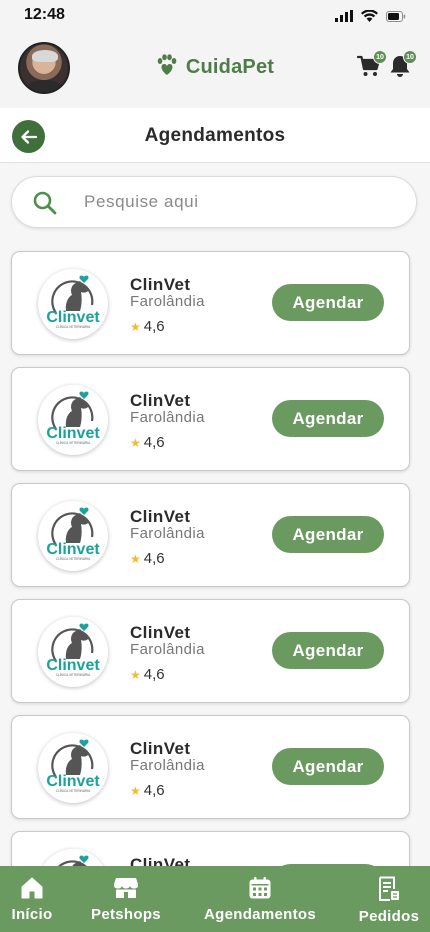 The height and width of the screenshot is (932, 430). I want to click on page-title: Agendamentos, so click(215, 135).